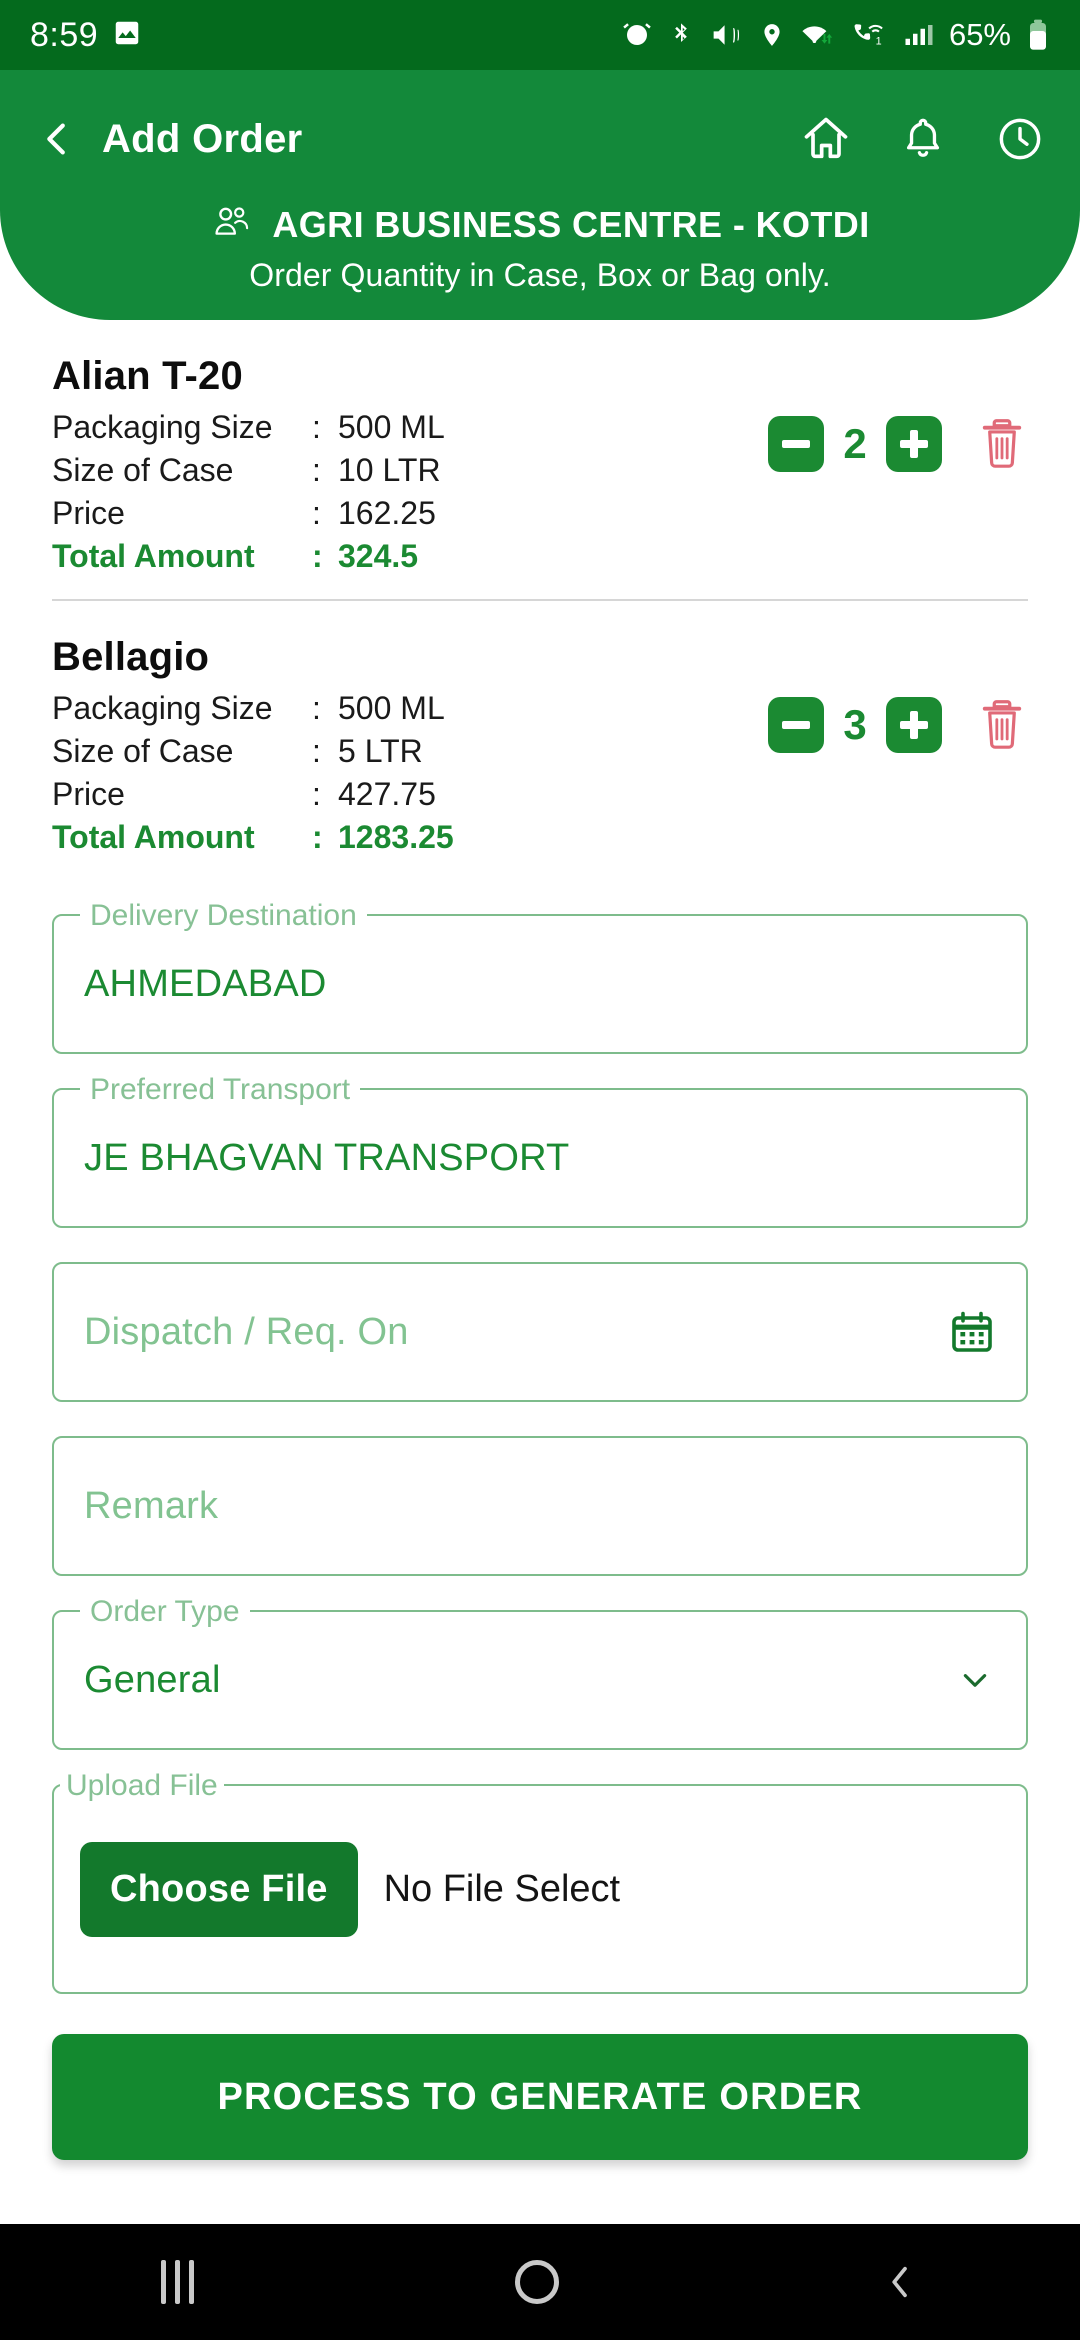 This screenshot has height=2340, width=1080. What do you see at coordinates (142, 1786) in the screenshot?
I see `upload-file-label: Upload File` at bounding box center [142, 1786].